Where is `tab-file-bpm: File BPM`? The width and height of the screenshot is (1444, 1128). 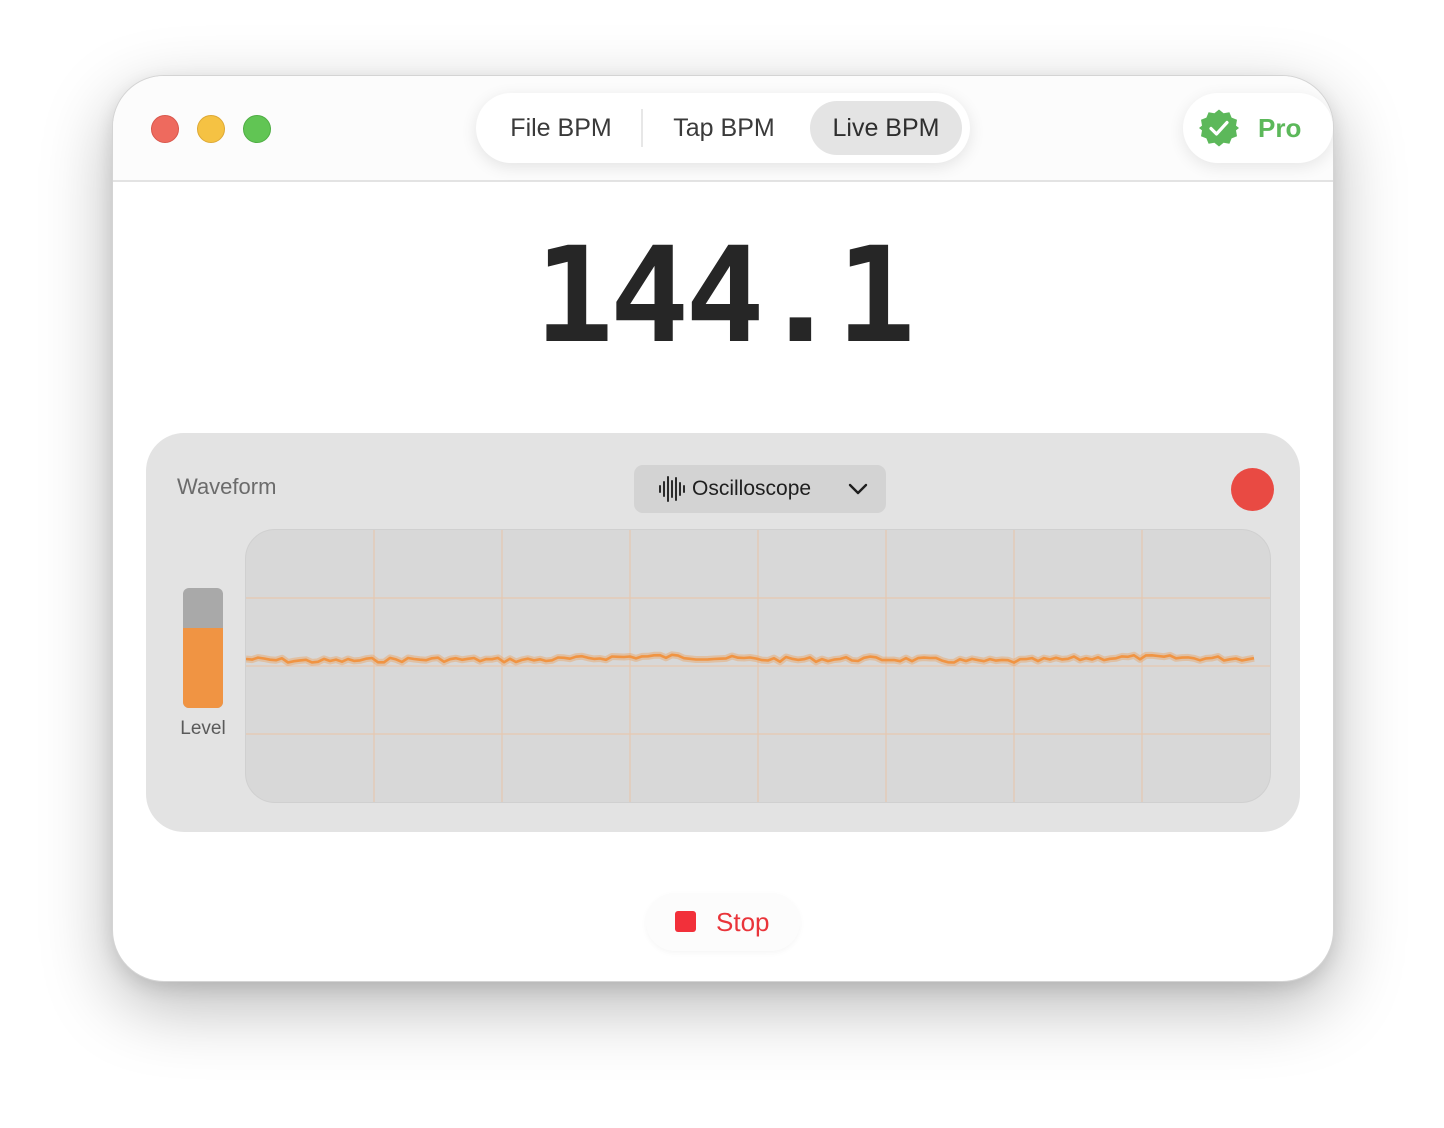 tab-file-bpm: File BPM is located at coordinates (561, 128).